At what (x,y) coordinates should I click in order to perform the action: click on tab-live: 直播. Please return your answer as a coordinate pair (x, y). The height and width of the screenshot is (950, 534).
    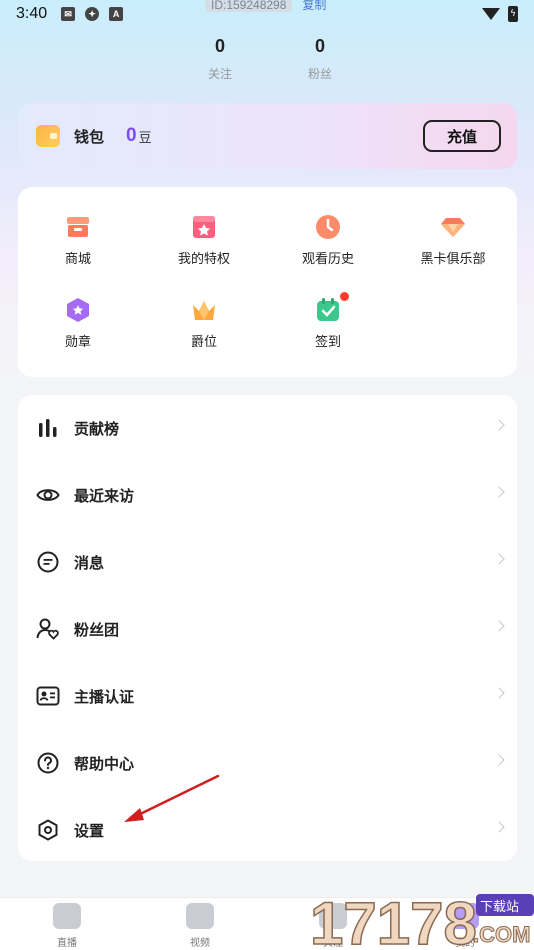
    Looking at the image, I should click on (67, 926).